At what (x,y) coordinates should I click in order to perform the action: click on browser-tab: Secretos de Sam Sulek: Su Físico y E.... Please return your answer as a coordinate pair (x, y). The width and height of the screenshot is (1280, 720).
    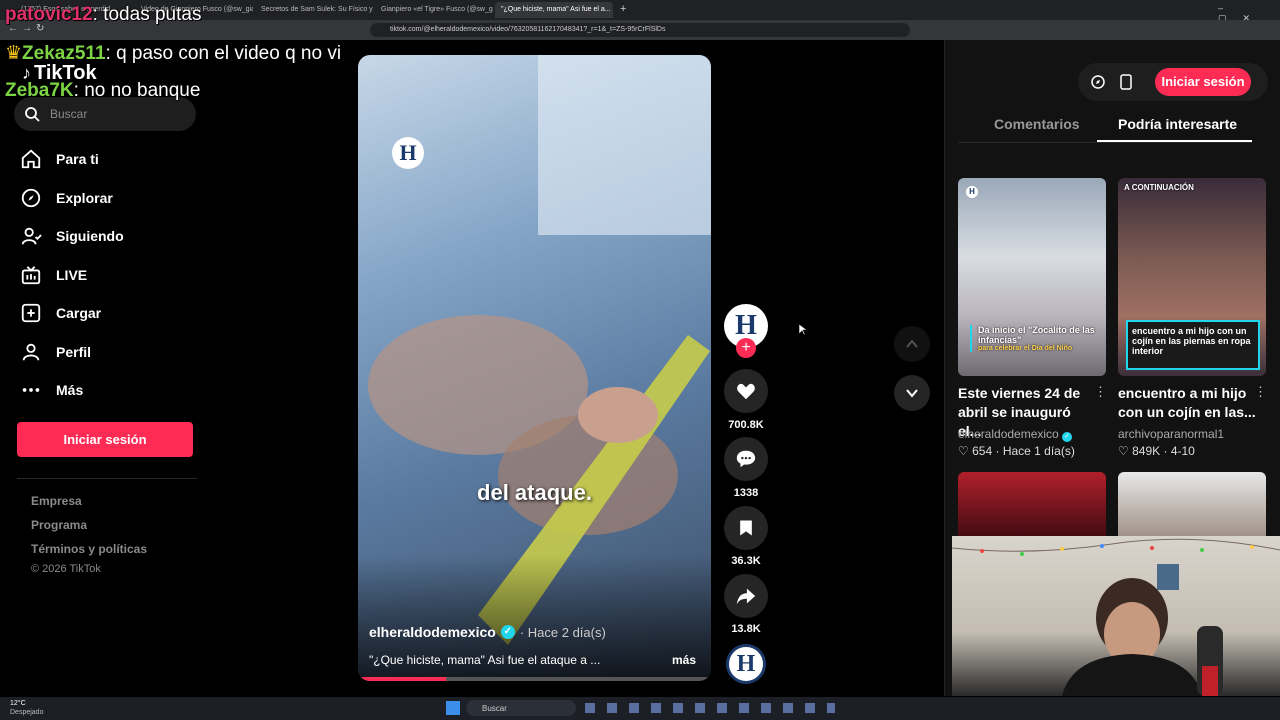
    Looking at the image, I should click on (314, 10).